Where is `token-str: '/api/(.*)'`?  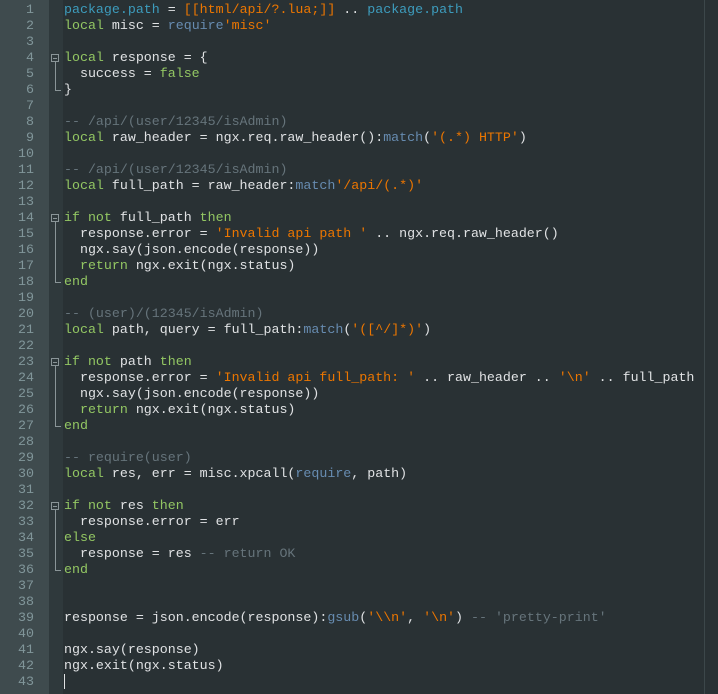
token-str: '/api/(.*)' is located at coordinates (379, 185).